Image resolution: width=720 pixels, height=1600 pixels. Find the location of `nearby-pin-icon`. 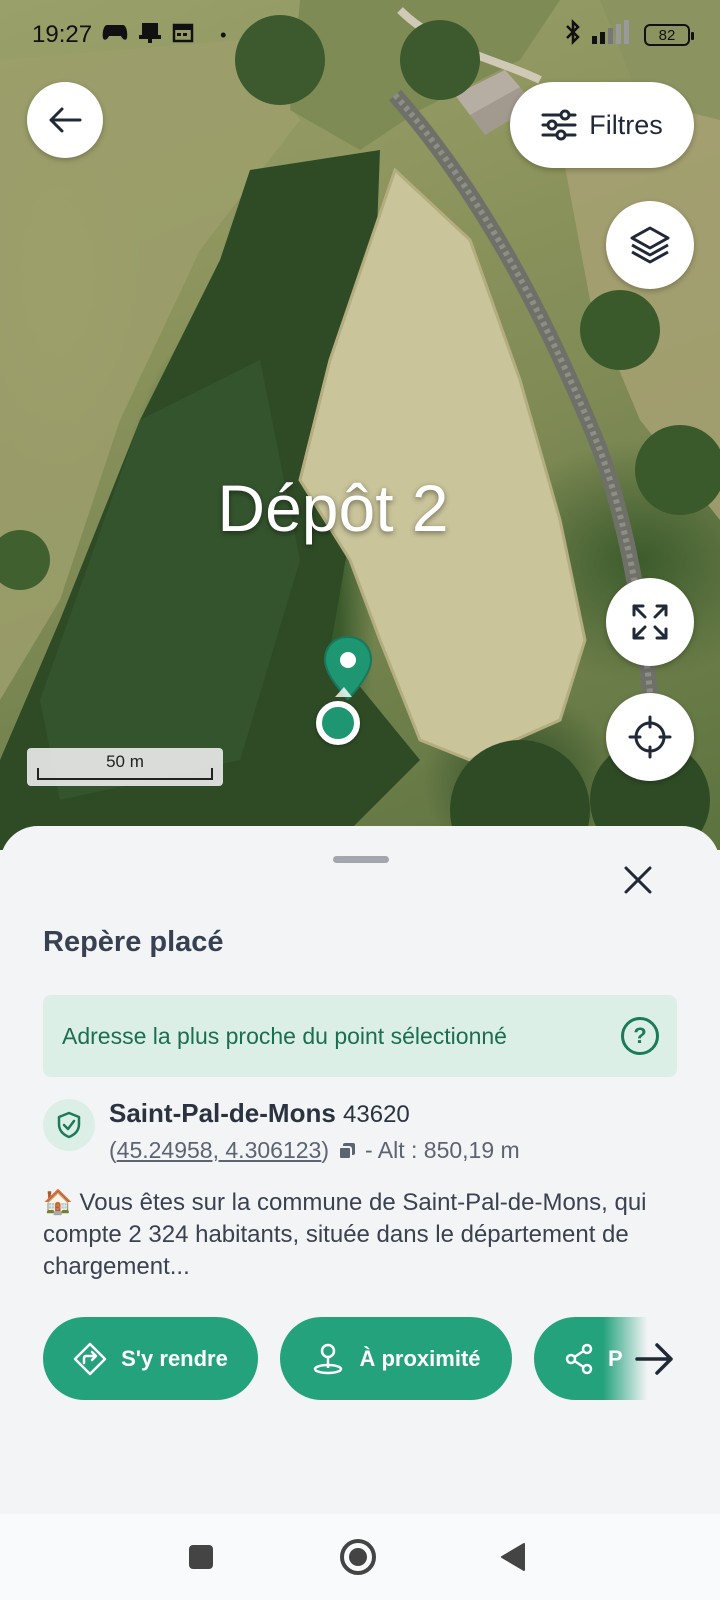

nearby-pin-icon is located at coordinates (328, 1358).